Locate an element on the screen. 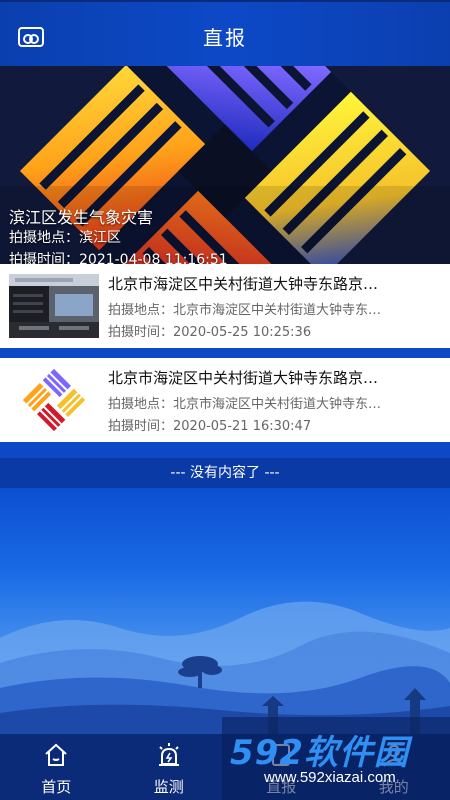 This screenshot has width=450, height=800. item-time: 拍摄时间：2020-05-21 16:30:47 is located at coordinates (272, 424).